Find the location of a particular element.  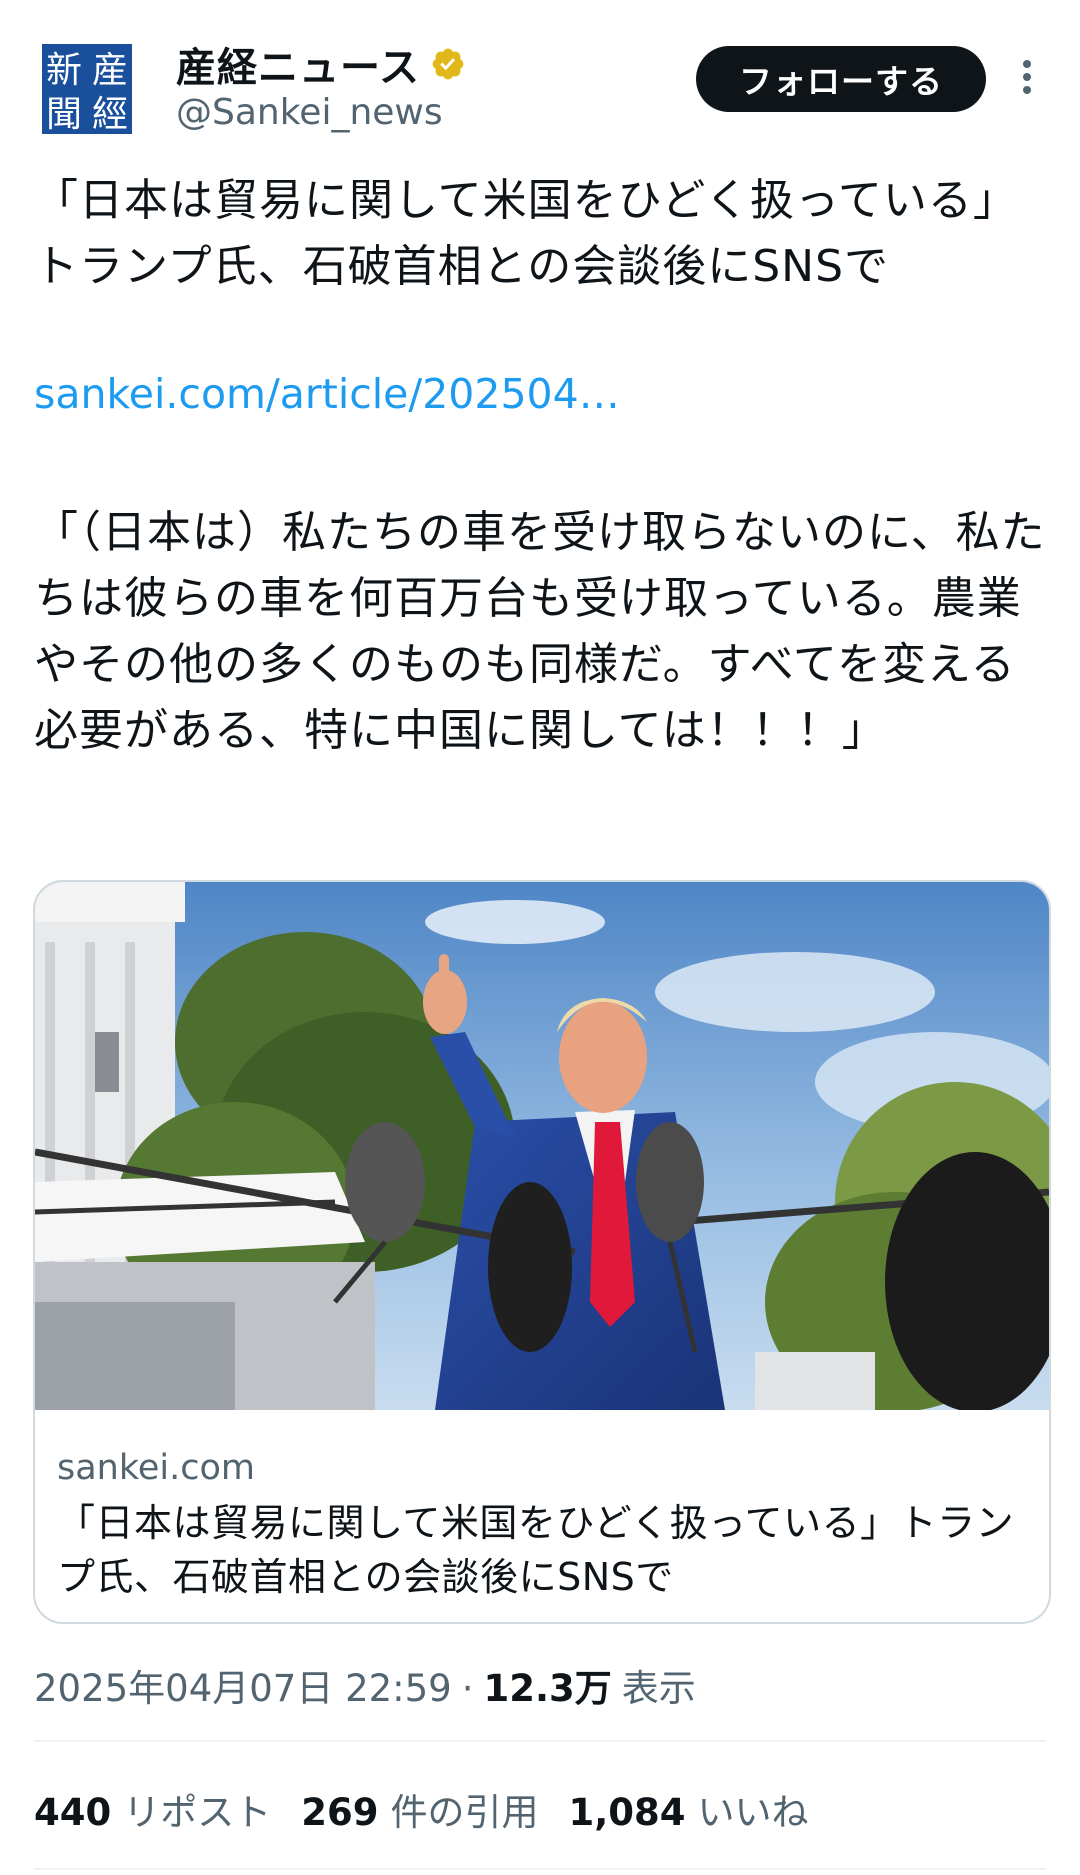

sankei-logo-icon: 産 經 新 聞 is located at coordinates (87, 89).